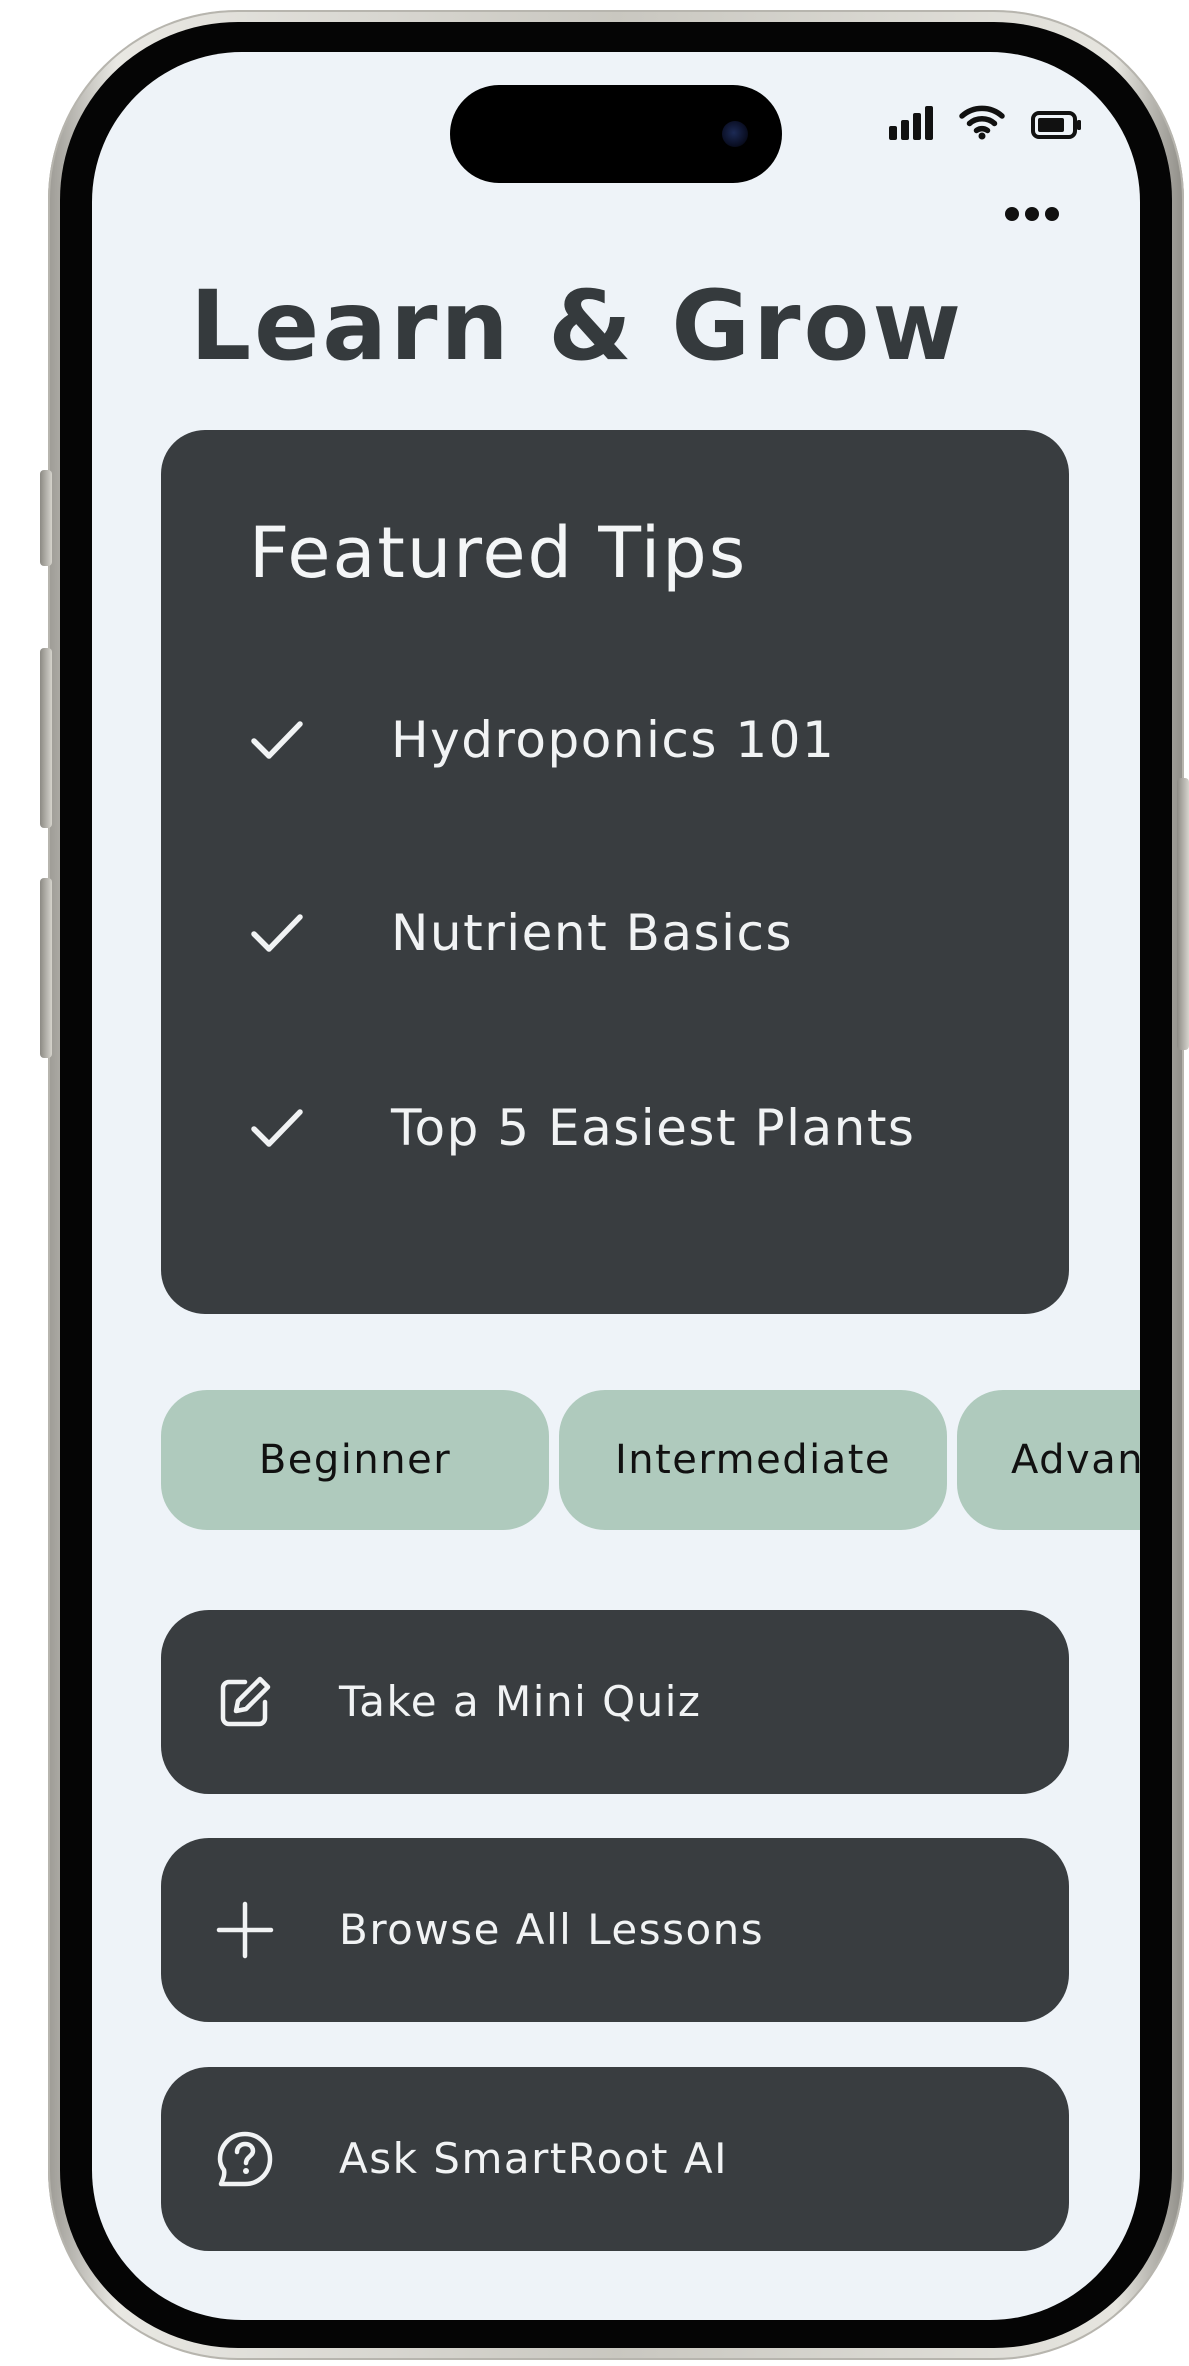  I want to click on ask-ai-button: Ask SmartRoot AI, so click(615, 2159).